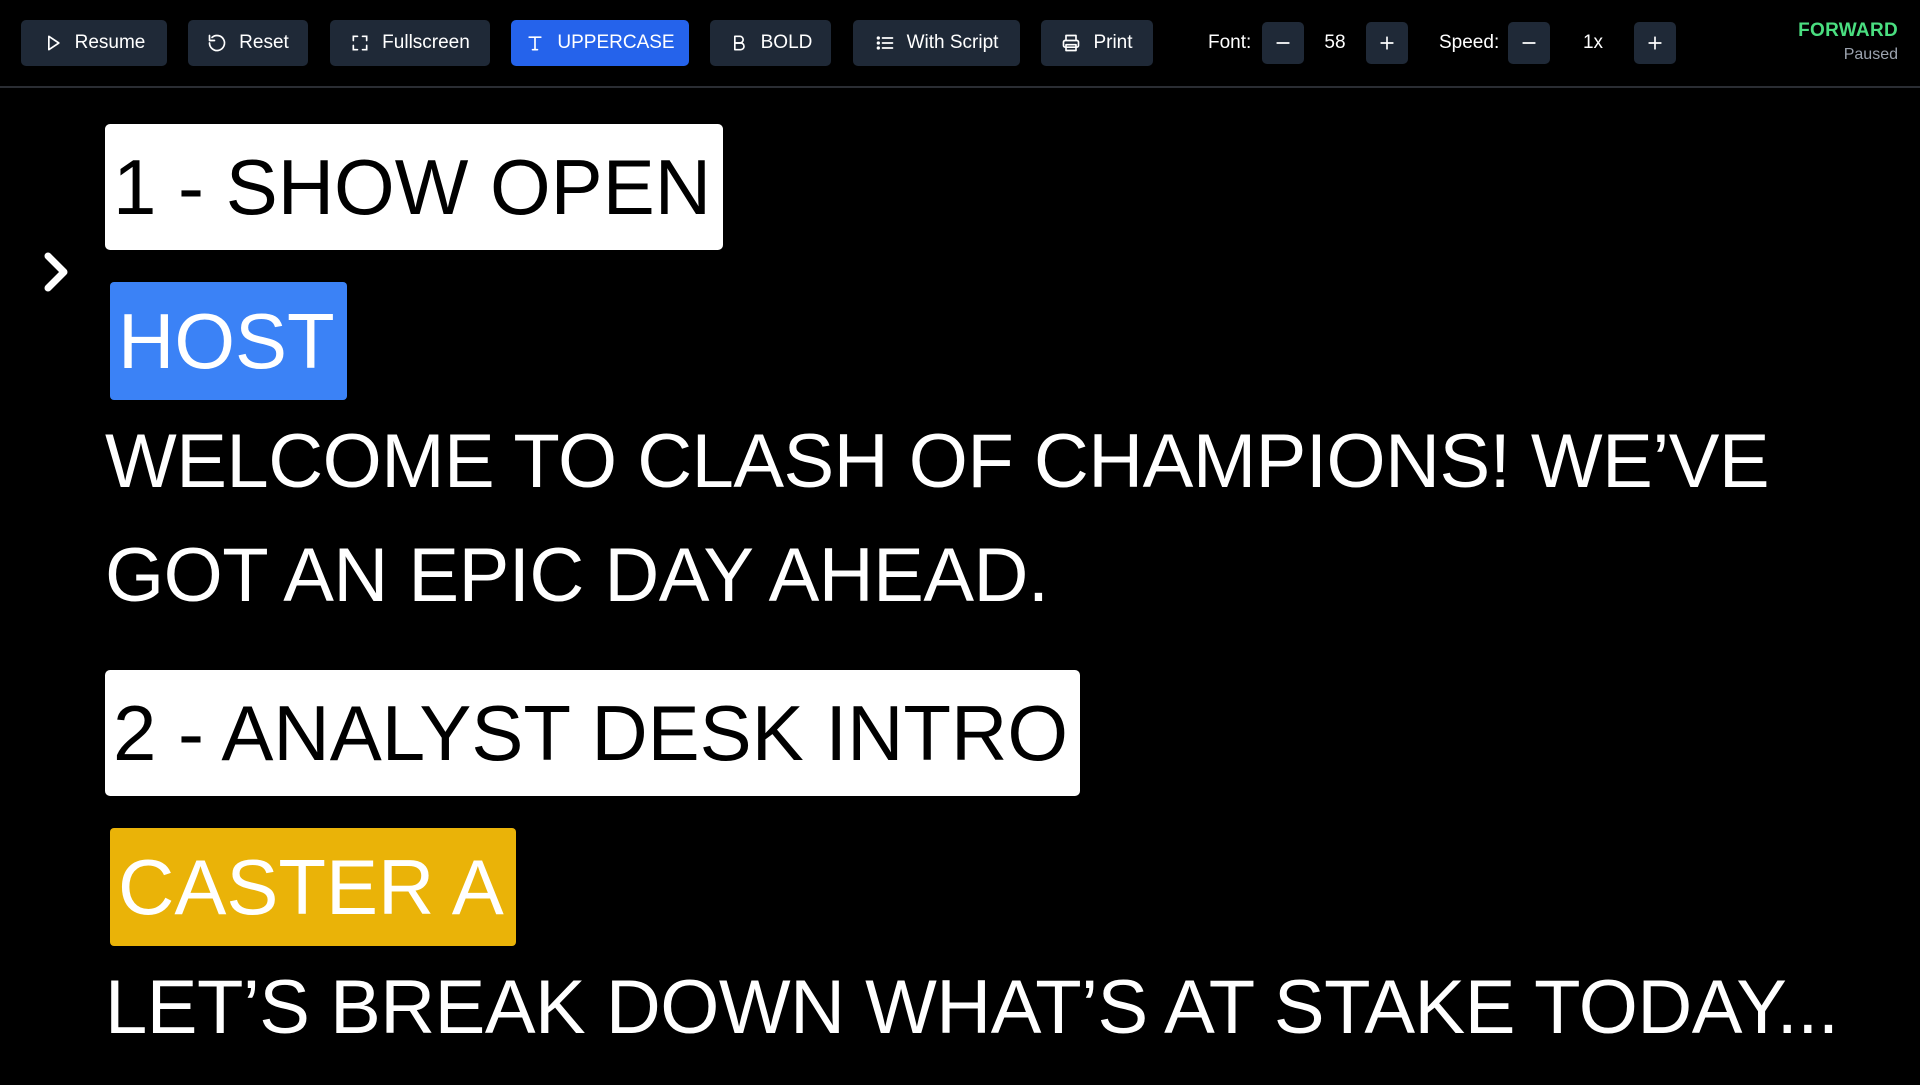  I want to click on font-decrease-button, so click(1283, 43).